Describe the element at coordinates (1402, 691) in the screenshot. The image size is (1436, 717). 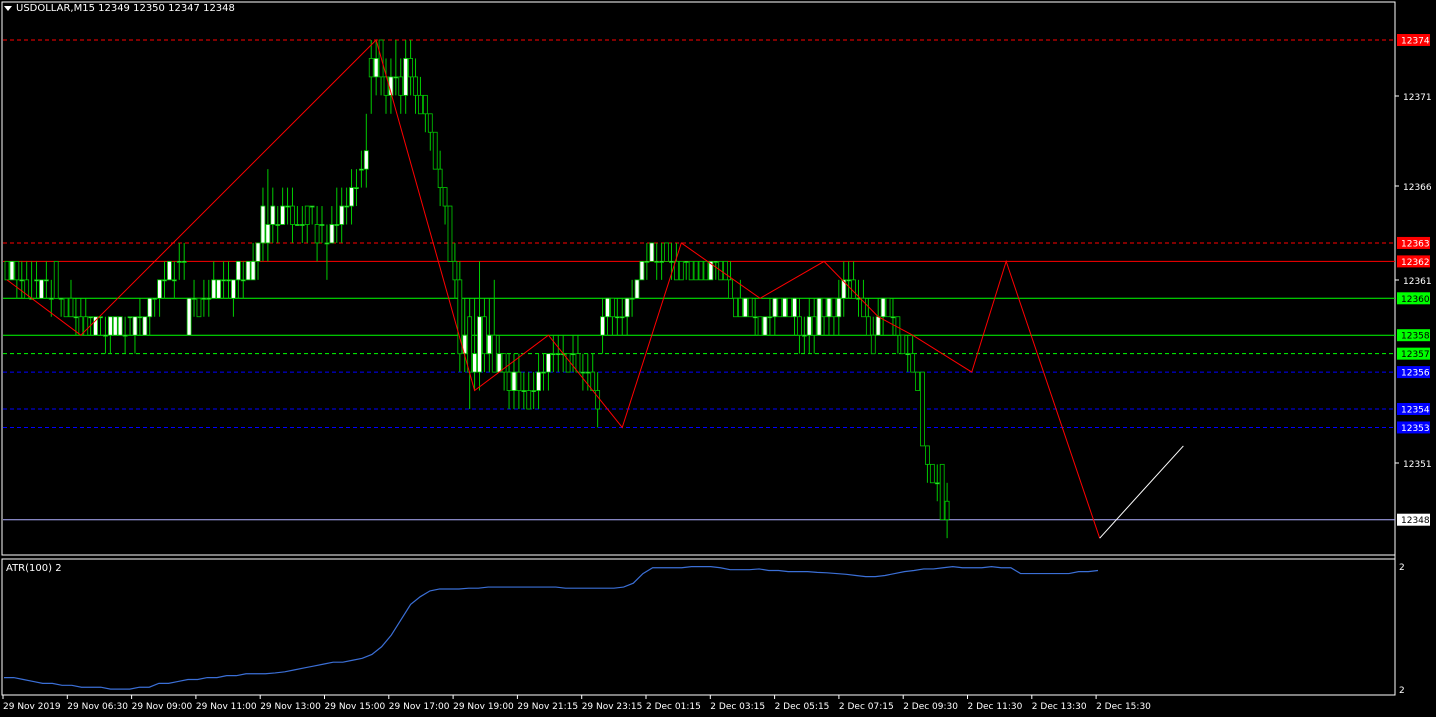
I see `atr-bottom-label: 2` at that location.